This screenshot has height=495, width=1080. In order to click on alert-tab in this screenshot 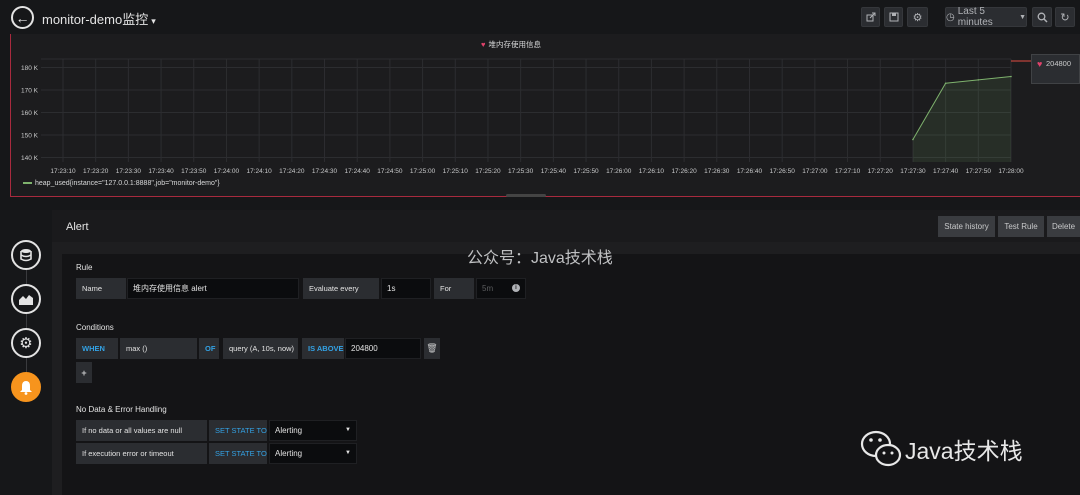, I will do `click(26, 387)`.